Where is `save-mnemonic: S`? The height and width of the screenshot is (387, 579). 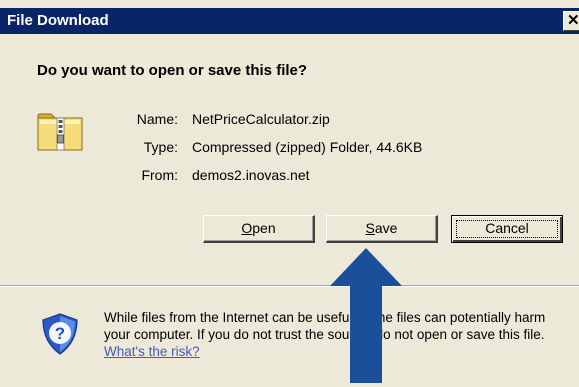
save-mnemonic: S is located at coordinates (370, 228).